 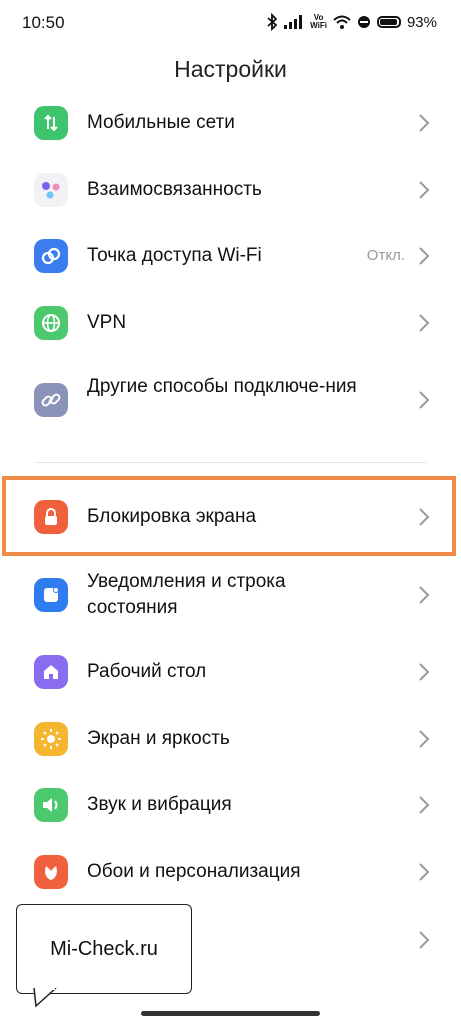 What do you see at coordinates (147, 671) in the screenshot?
I see `settings-item-label: Рабочий стол` at bounding box center [147, 671].